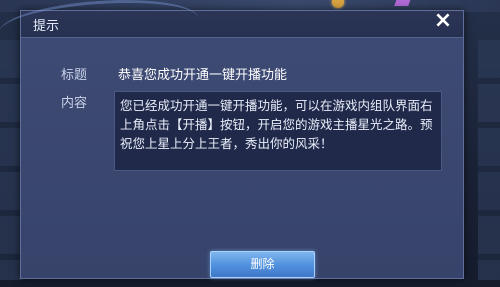 The image size is (500, 287). What do you see at coordinates (11, 160) in the screenshot?
I see `background-panel-left` at bounding box center [11, 160].